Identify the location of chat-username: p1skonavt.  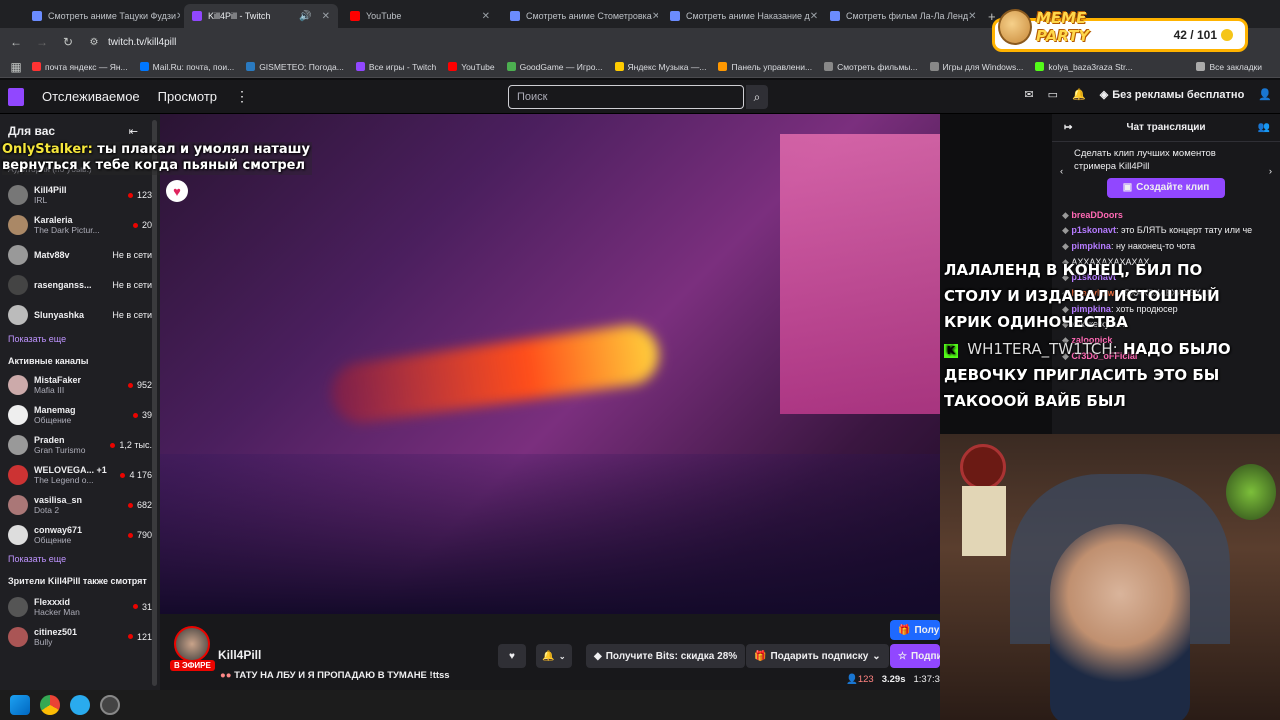
(1093, 230).